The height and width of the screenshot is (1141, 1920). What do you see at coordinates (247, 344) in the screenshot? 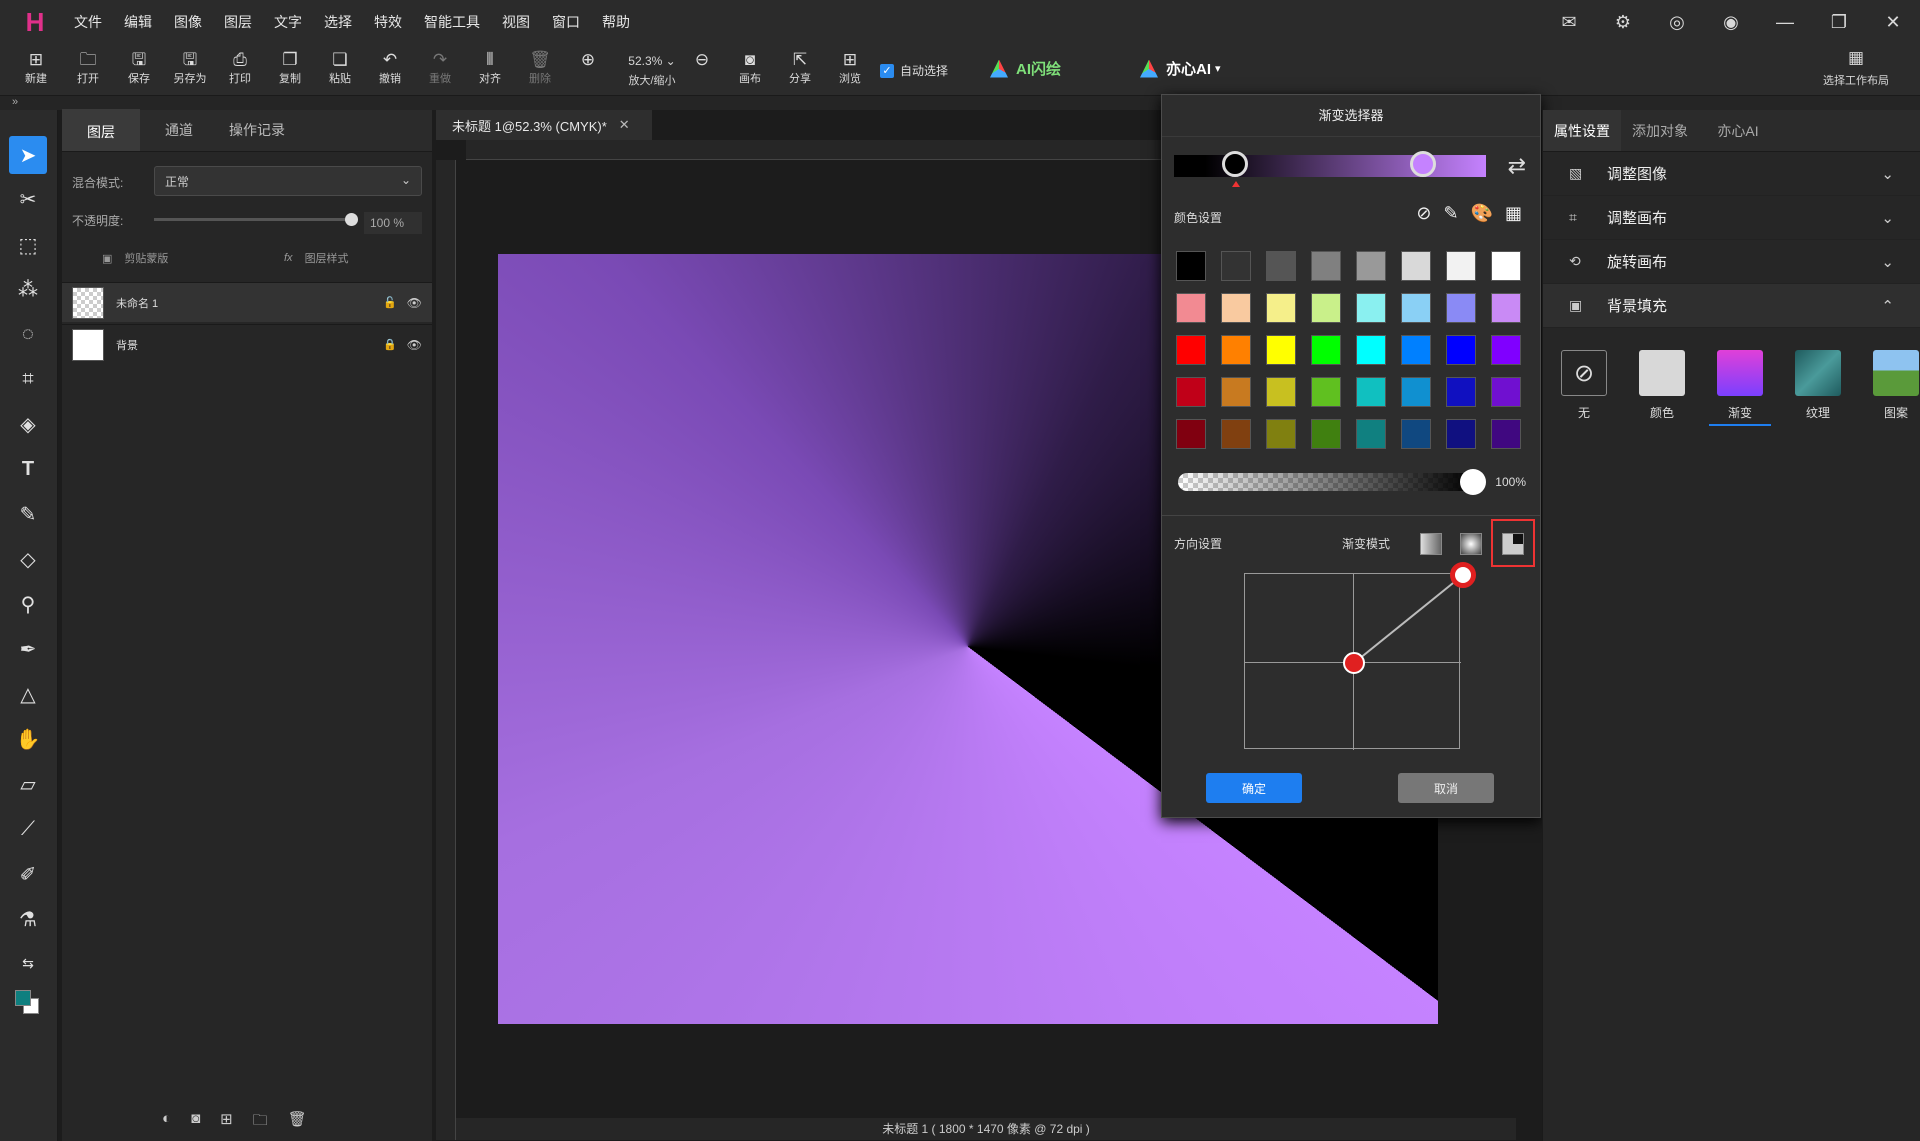
I see `layer-row: 背景 🔒 👁` at bounding box center [247, 344].